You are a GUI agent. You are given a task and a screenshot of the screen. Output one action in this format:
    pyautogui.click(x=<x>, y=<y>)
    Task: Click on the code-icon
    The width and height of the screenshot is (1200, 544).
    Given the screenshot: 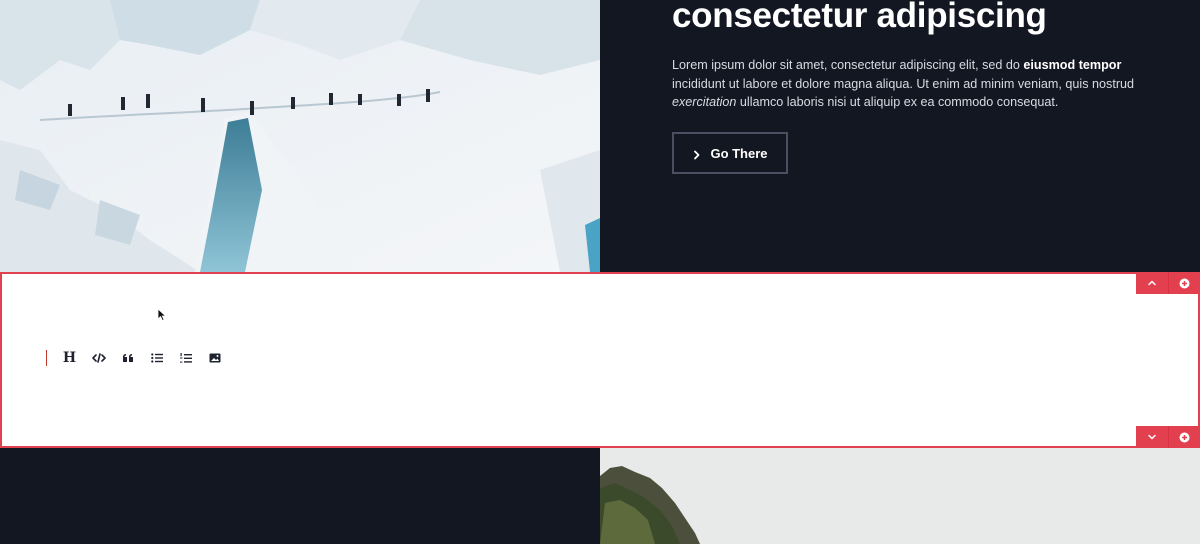 What is the action you would take?
    pyautogui.click(x=98, y=358)
    